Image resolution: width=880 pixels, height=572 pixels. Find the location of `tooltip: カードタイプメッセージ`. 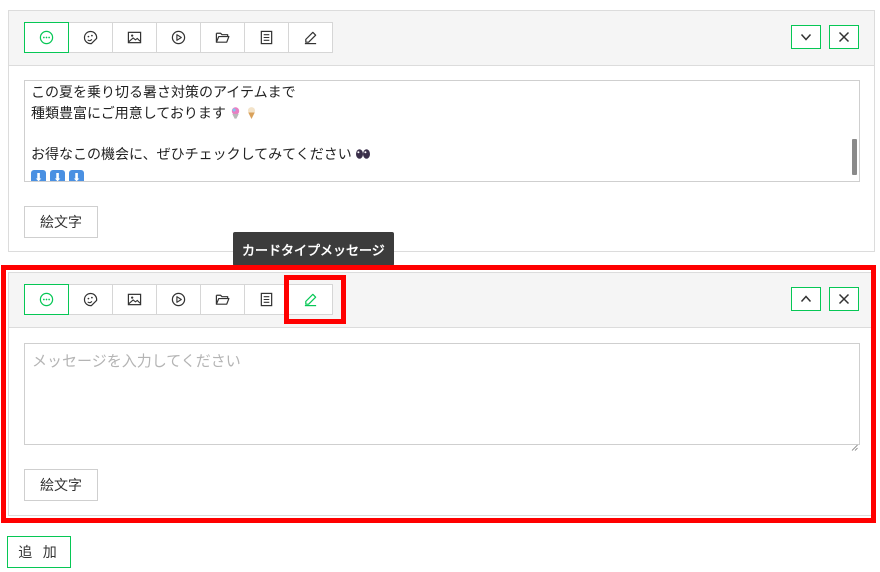

tooltip: カードタイプメッセージ is located at coordinates (313, 249).